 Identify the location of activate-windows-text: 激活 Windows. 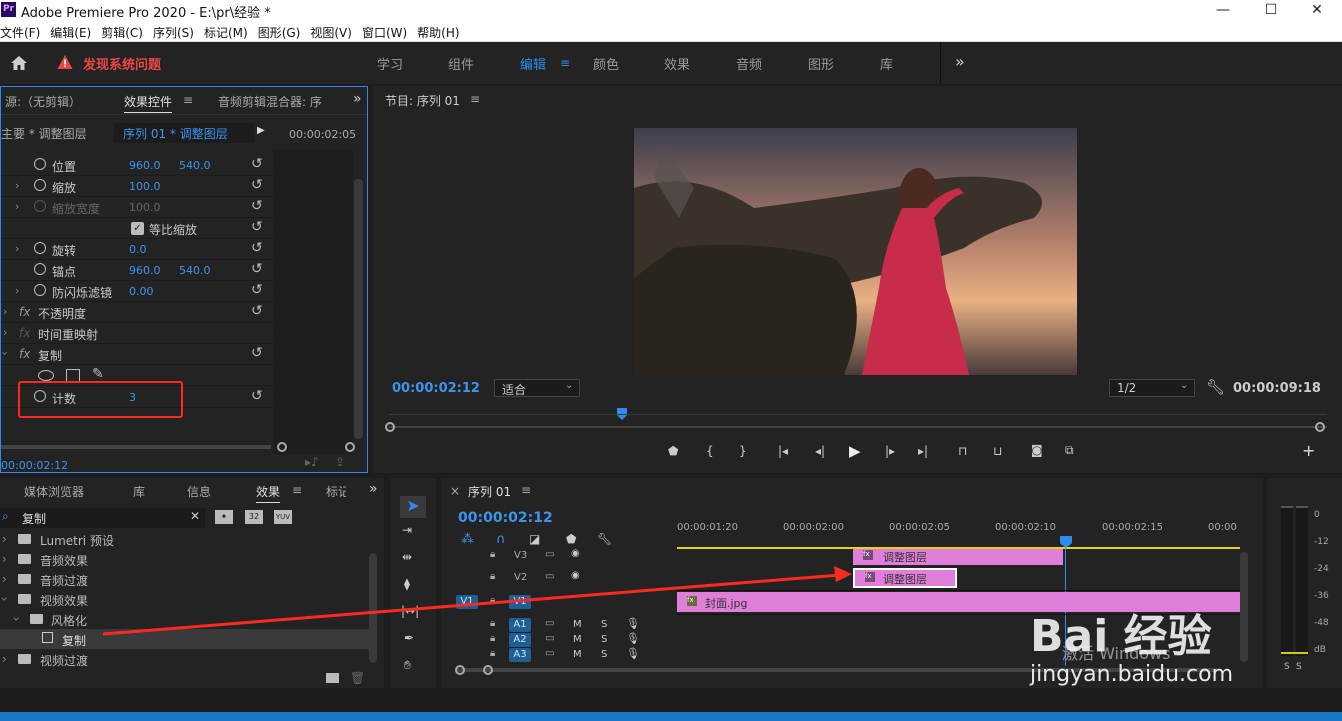
(1116, 653).